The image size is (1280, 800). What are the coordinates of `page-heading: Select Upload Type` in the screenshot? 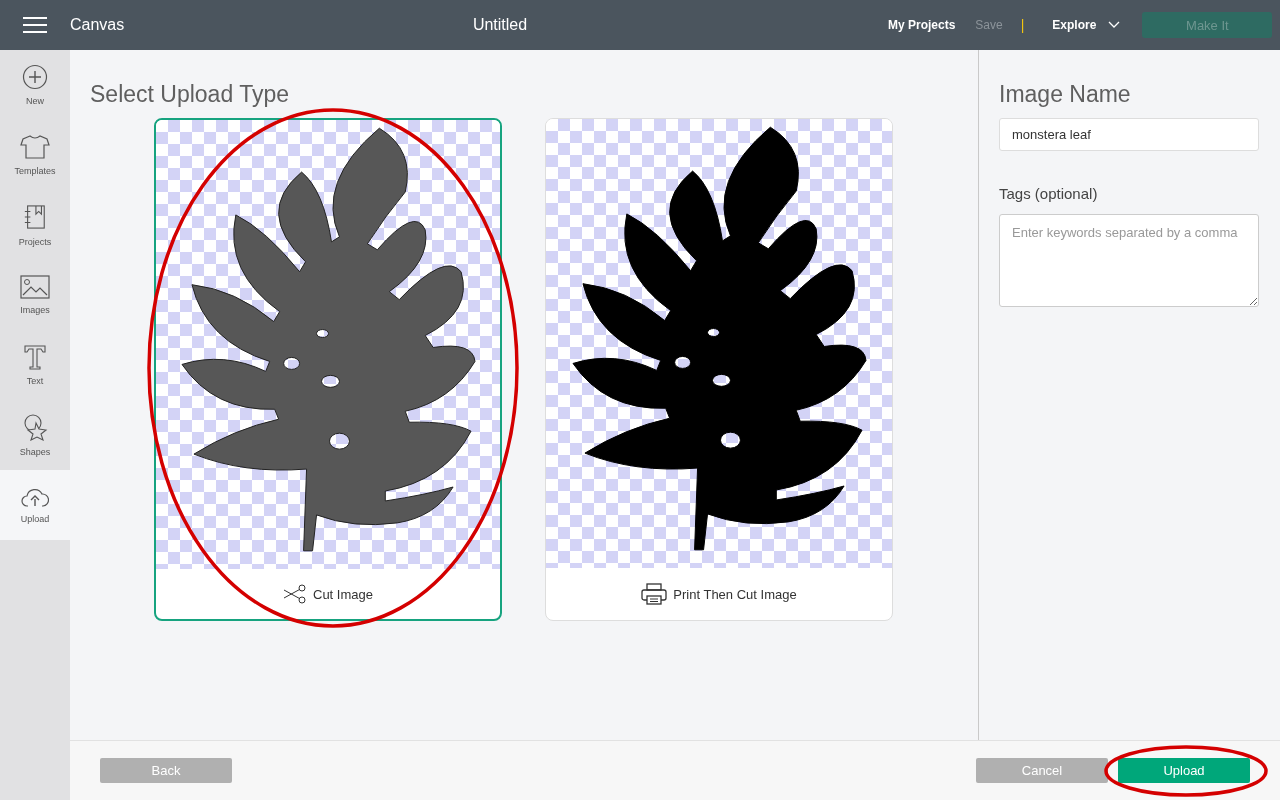 It's located at (190, 94).